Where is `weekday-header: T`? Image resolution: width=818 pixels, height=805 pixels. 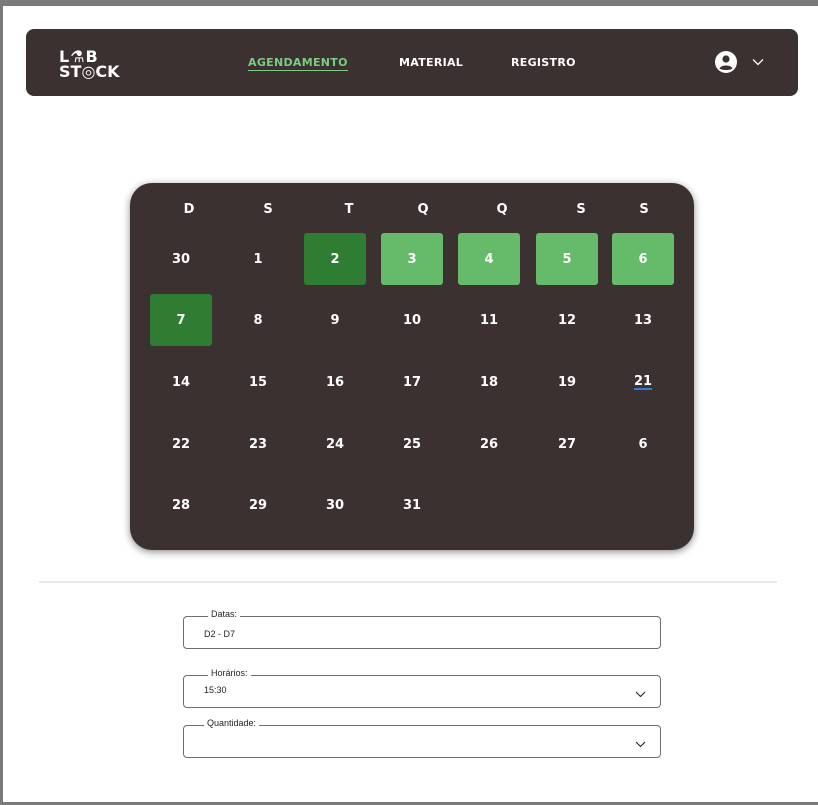
weekday-header: T is located at coordinates (349, 209).